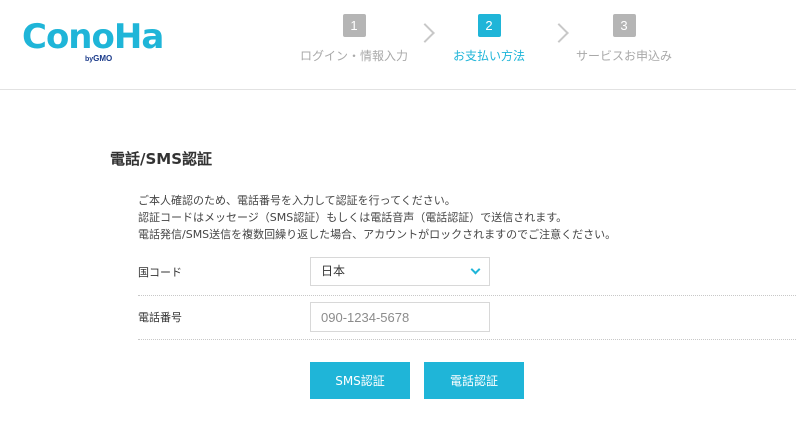 This screenshot has height=421, width=796. I want to click on logo-byline: byGMO, so click(98, 58).